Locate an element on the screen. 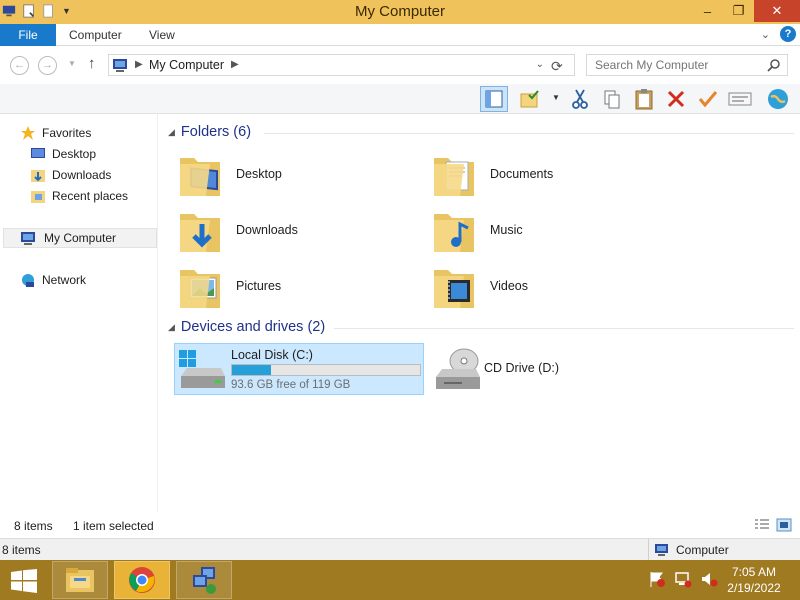 This screenshot has width=800, height=600. copy-button is located at coordinates (612, 99).